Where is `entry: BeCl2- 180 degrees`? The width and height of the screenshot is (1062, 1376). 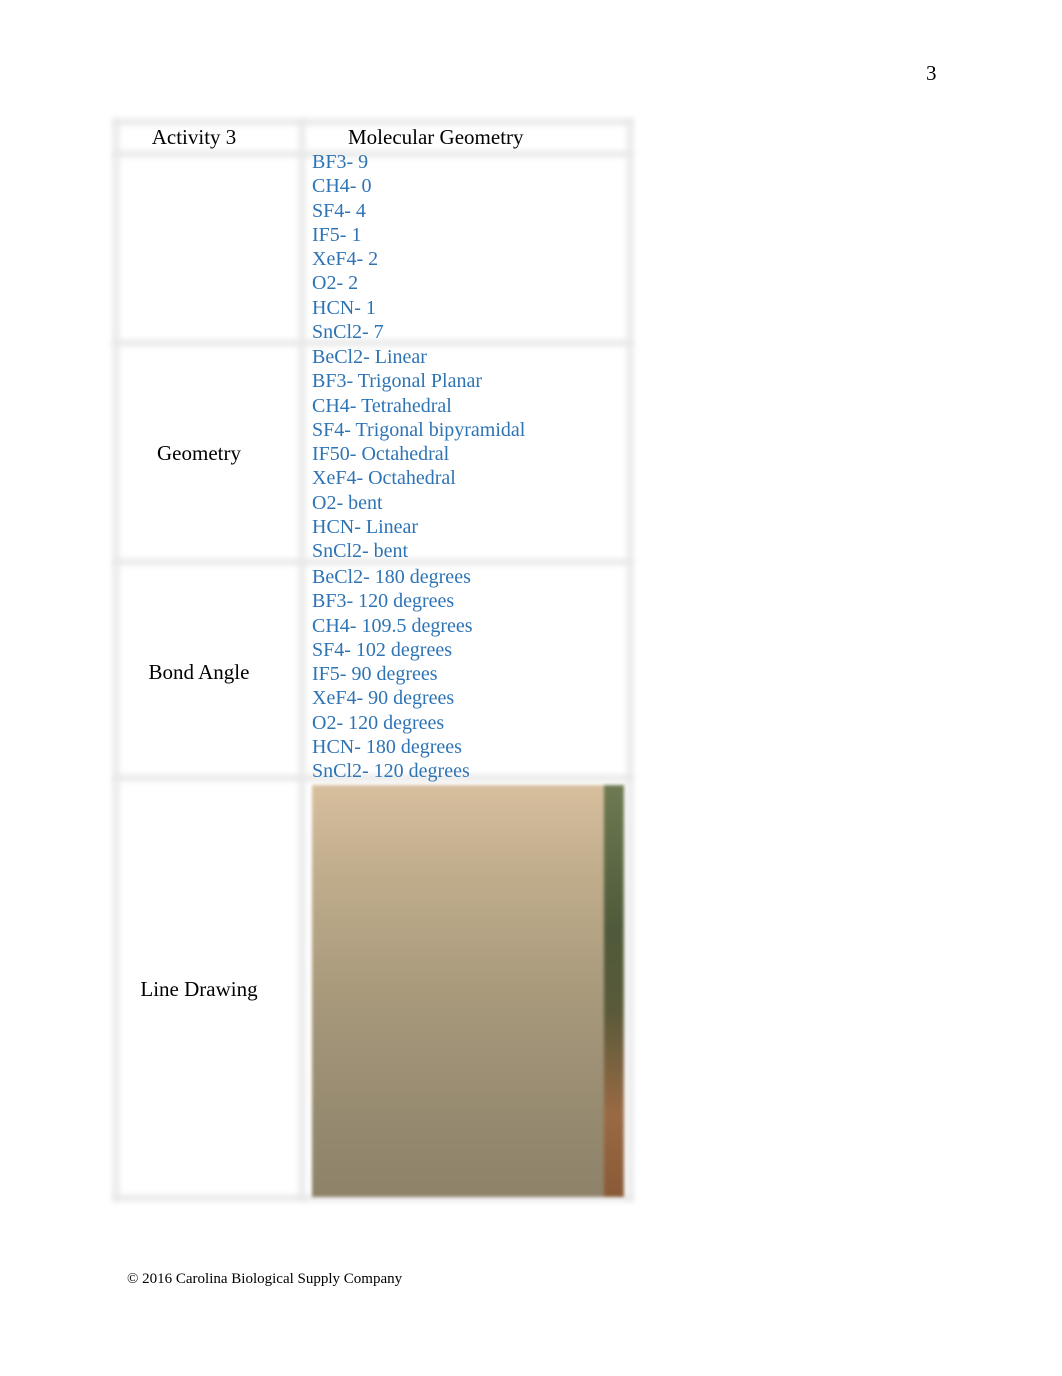 entry: BeCl2- 180 degrees is located at coordinates (391, 577).